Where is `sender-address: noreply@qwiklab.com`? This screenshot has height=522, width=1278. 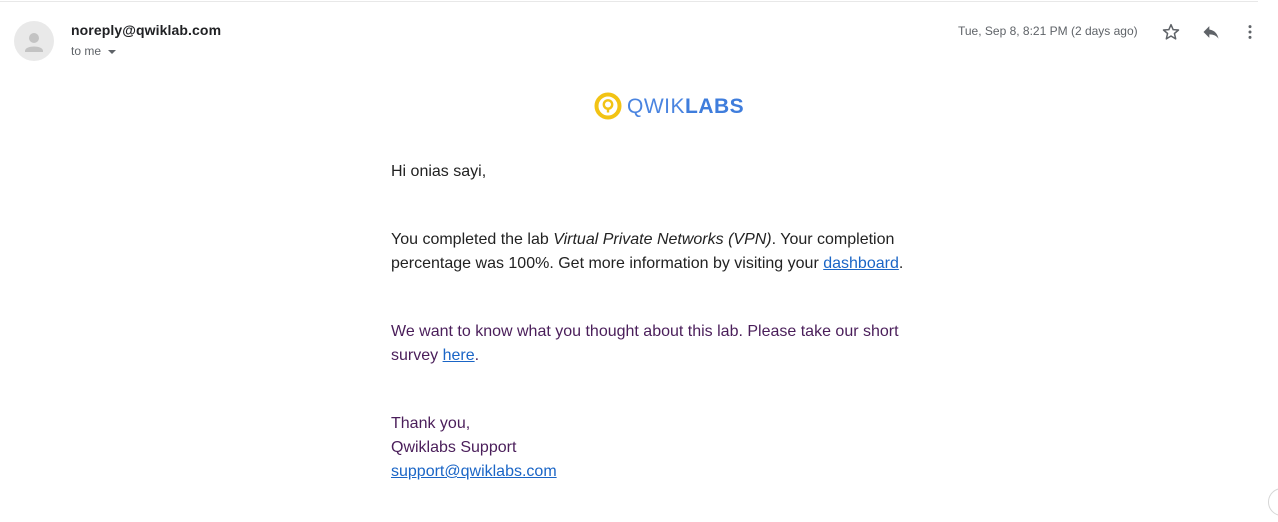 sender-address: noreply@qwiklab.com is located at coordinates (146, 30).